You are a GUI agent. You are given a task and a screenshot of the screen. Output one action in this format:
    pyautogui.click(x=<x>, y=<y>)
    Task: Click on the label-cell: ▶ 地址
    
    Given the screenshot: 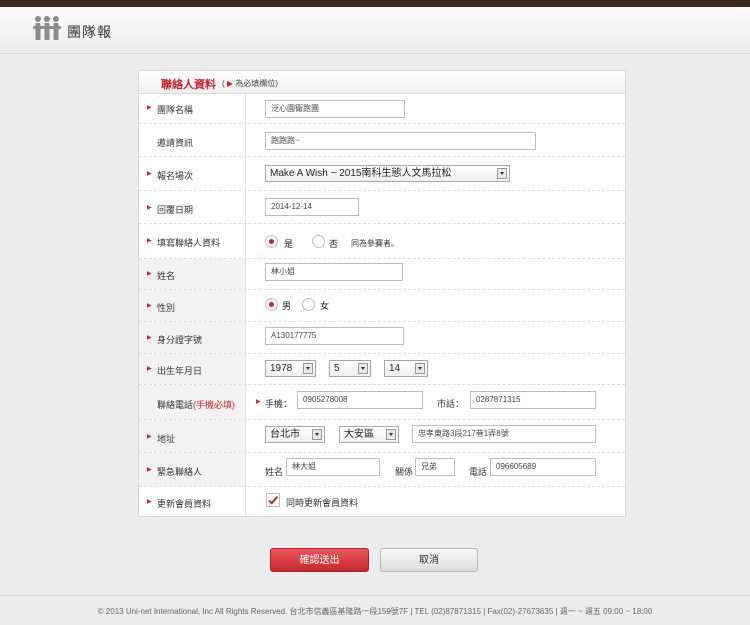 What is the action you would take?
    pyautogui.click(x=192, y=436)
    